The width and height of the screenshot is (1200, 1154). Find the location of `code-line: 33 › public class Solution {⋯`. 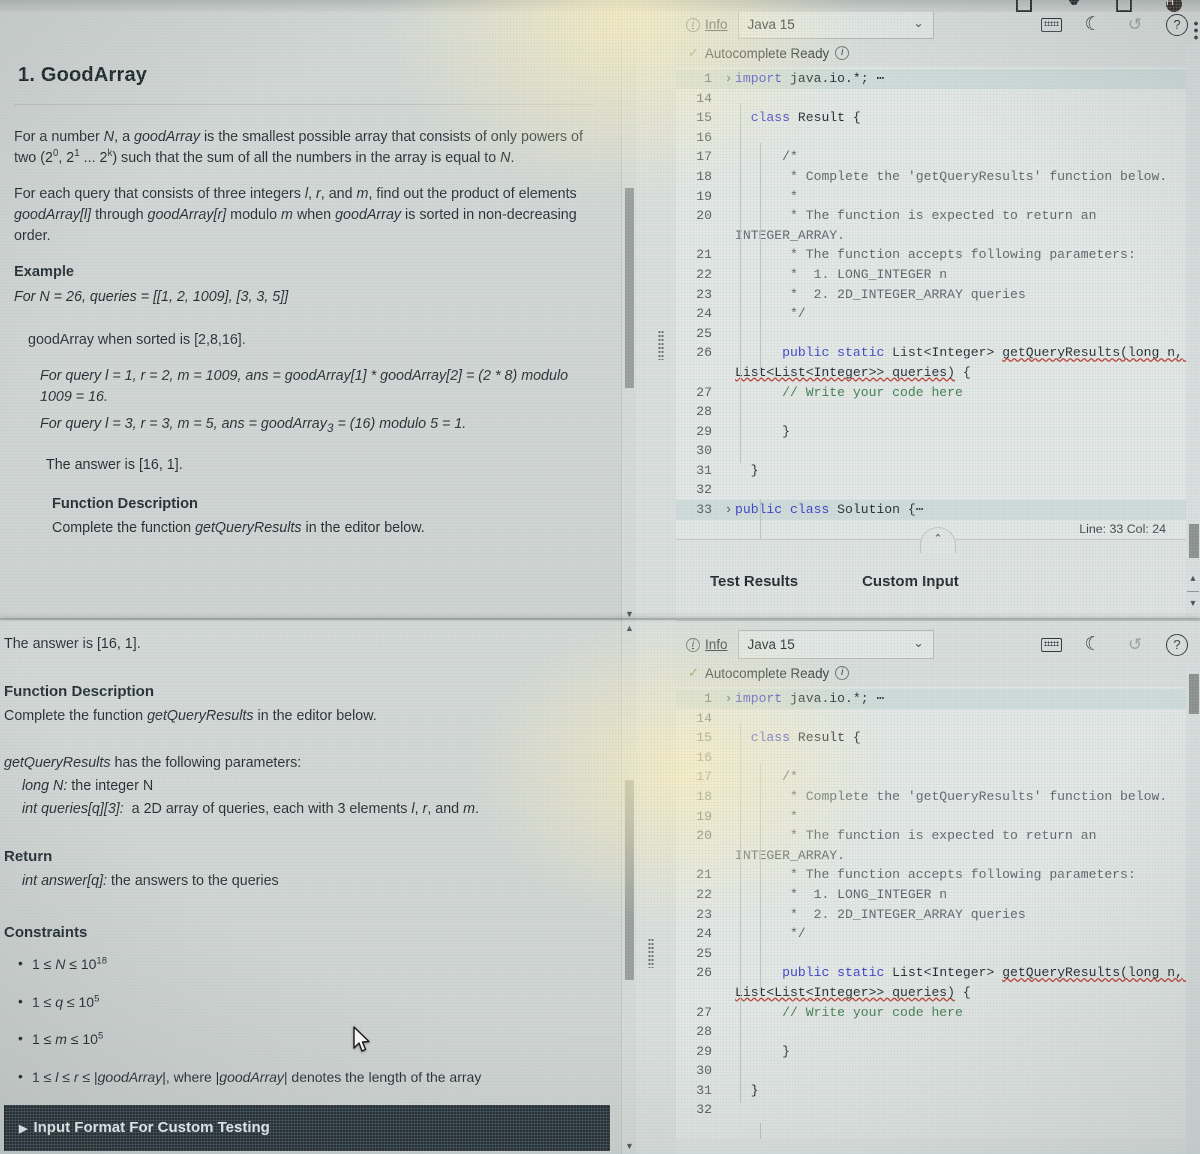

code-line: 33 › public class Solution {⋯ is located at coordinates (938, 510).